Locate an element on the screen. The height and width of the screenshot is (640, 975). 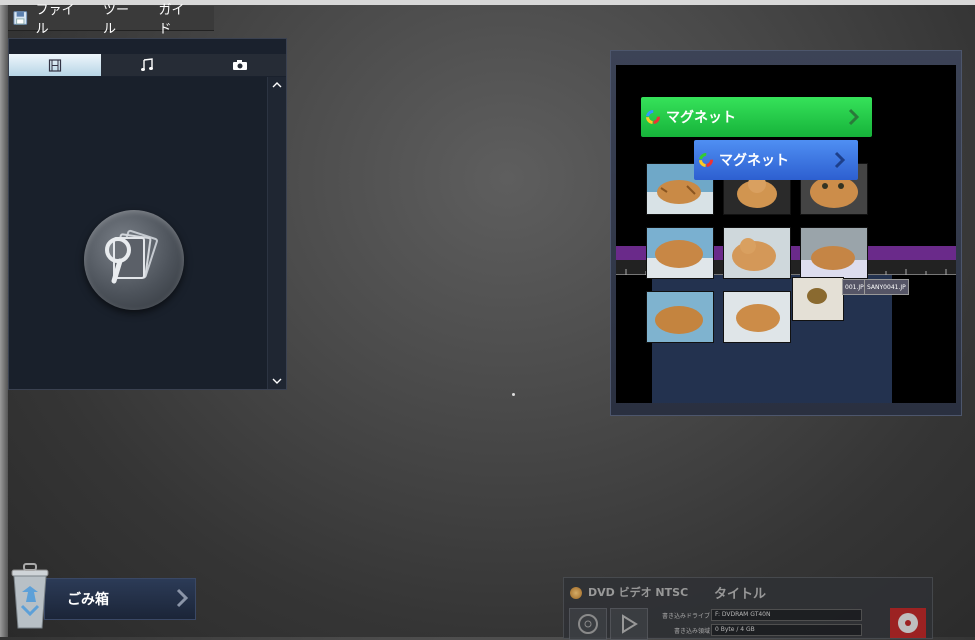
menubar: ファイル ツール ガイド is located at coordinates (111, 20).